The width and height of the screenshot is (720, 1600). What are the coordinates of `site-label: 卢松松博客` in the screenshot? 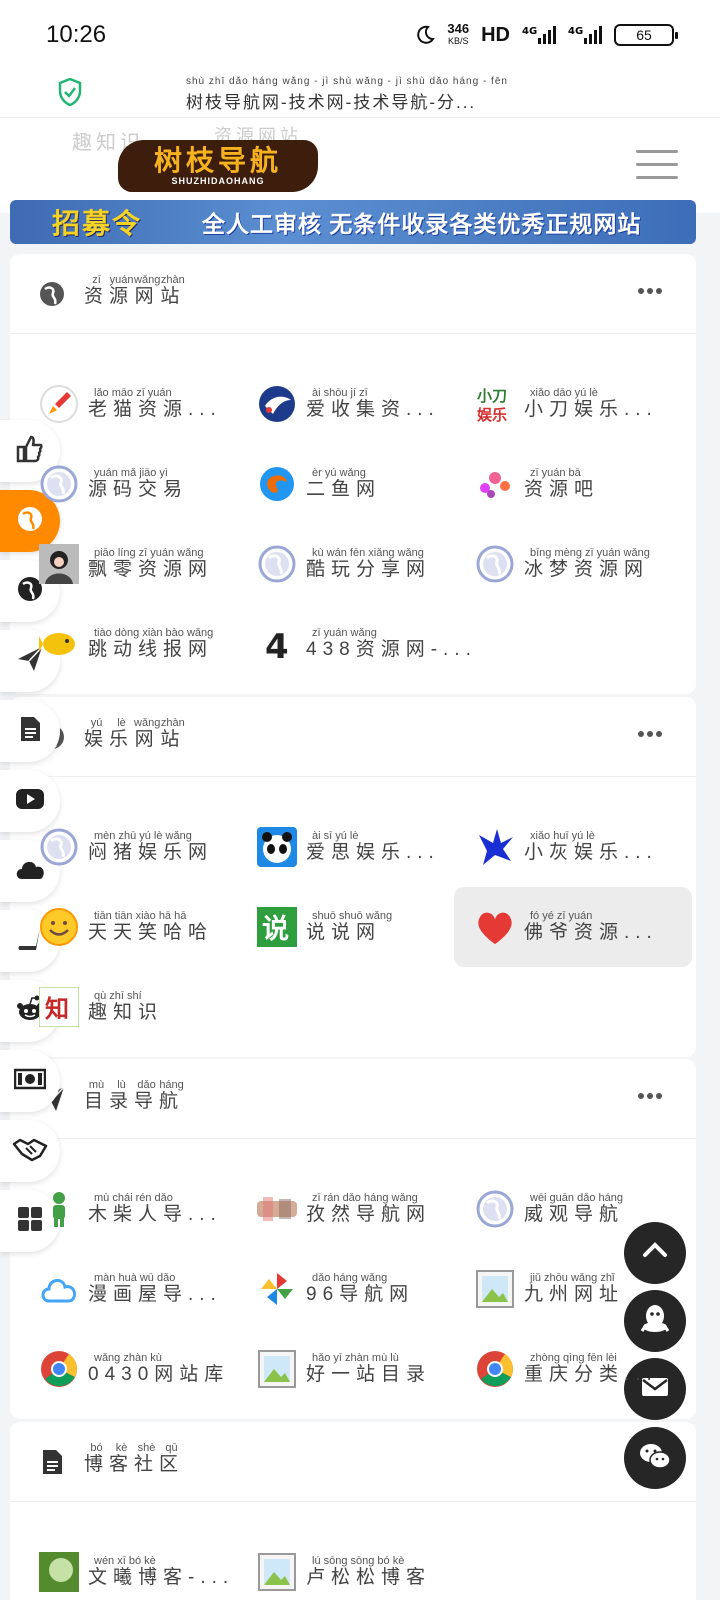 It's located at (369, 1577).